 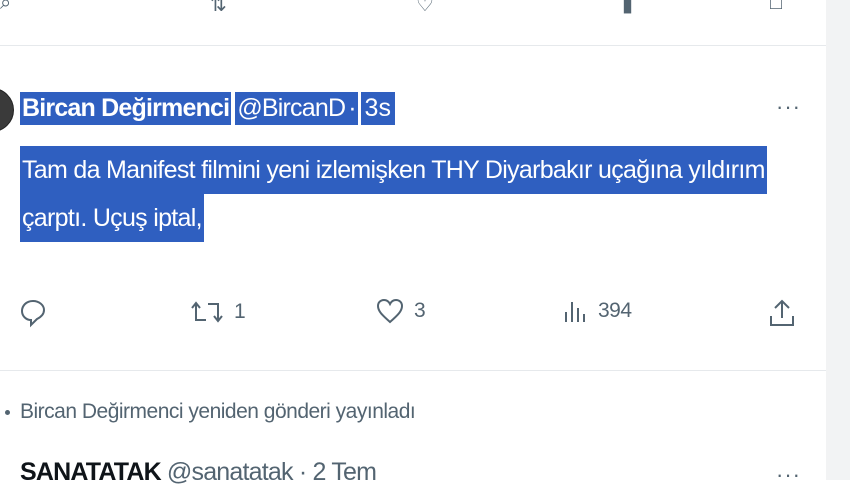 What do you see at coordinates (377, 108) in the screenshot?
I see `tweet-timestamp: 3s` at bounding box center [377, 108].